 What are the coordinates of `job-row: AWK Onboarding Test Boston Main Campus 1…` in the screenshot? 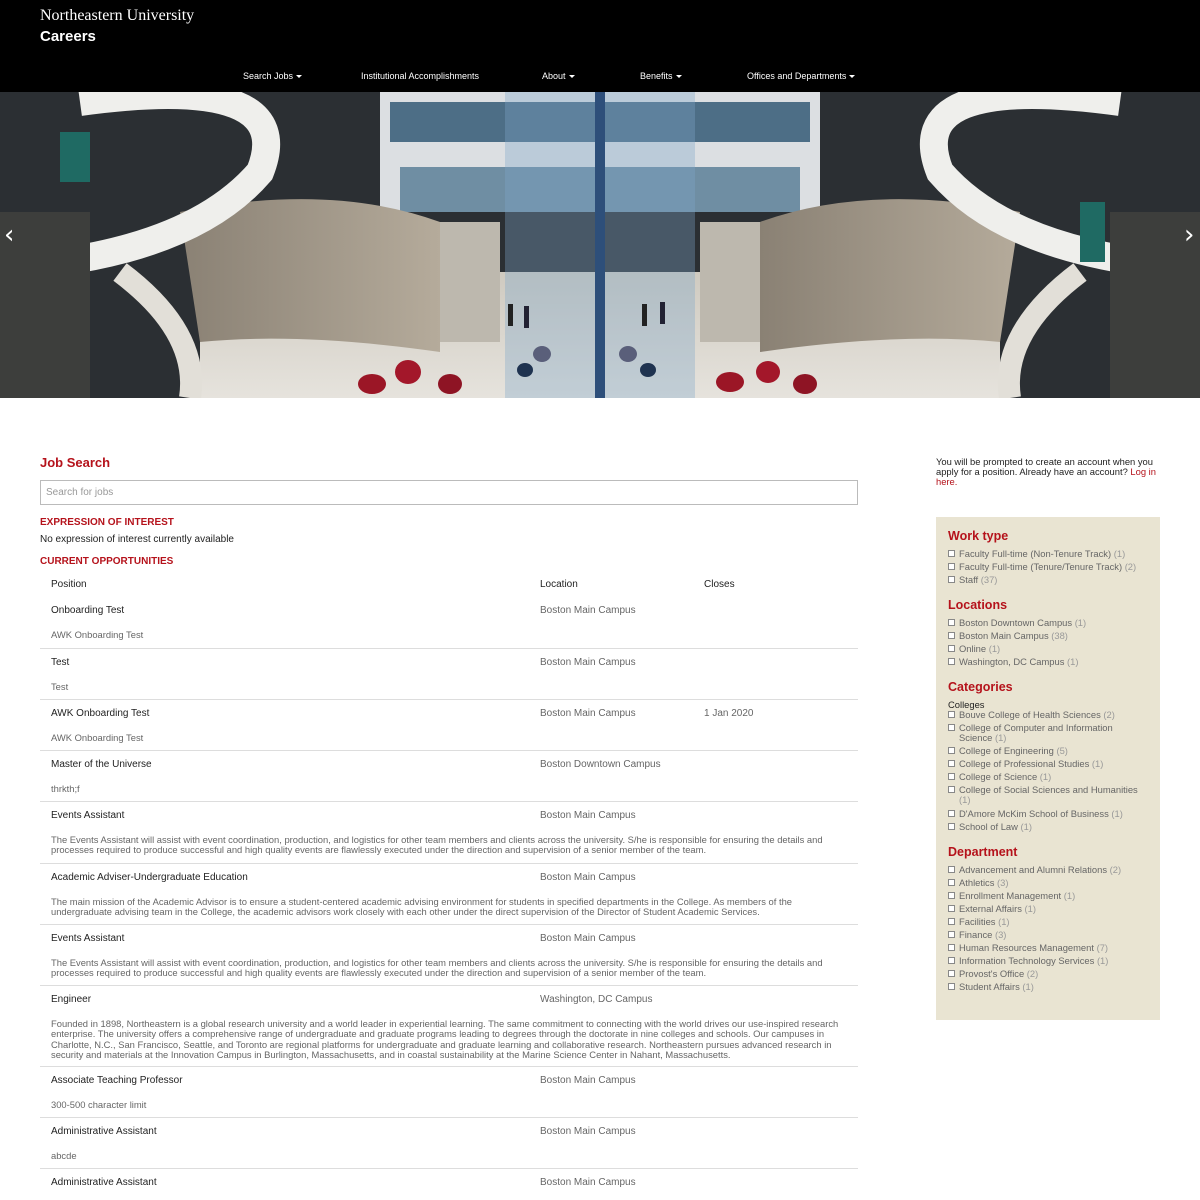 It's located at (449, 725).